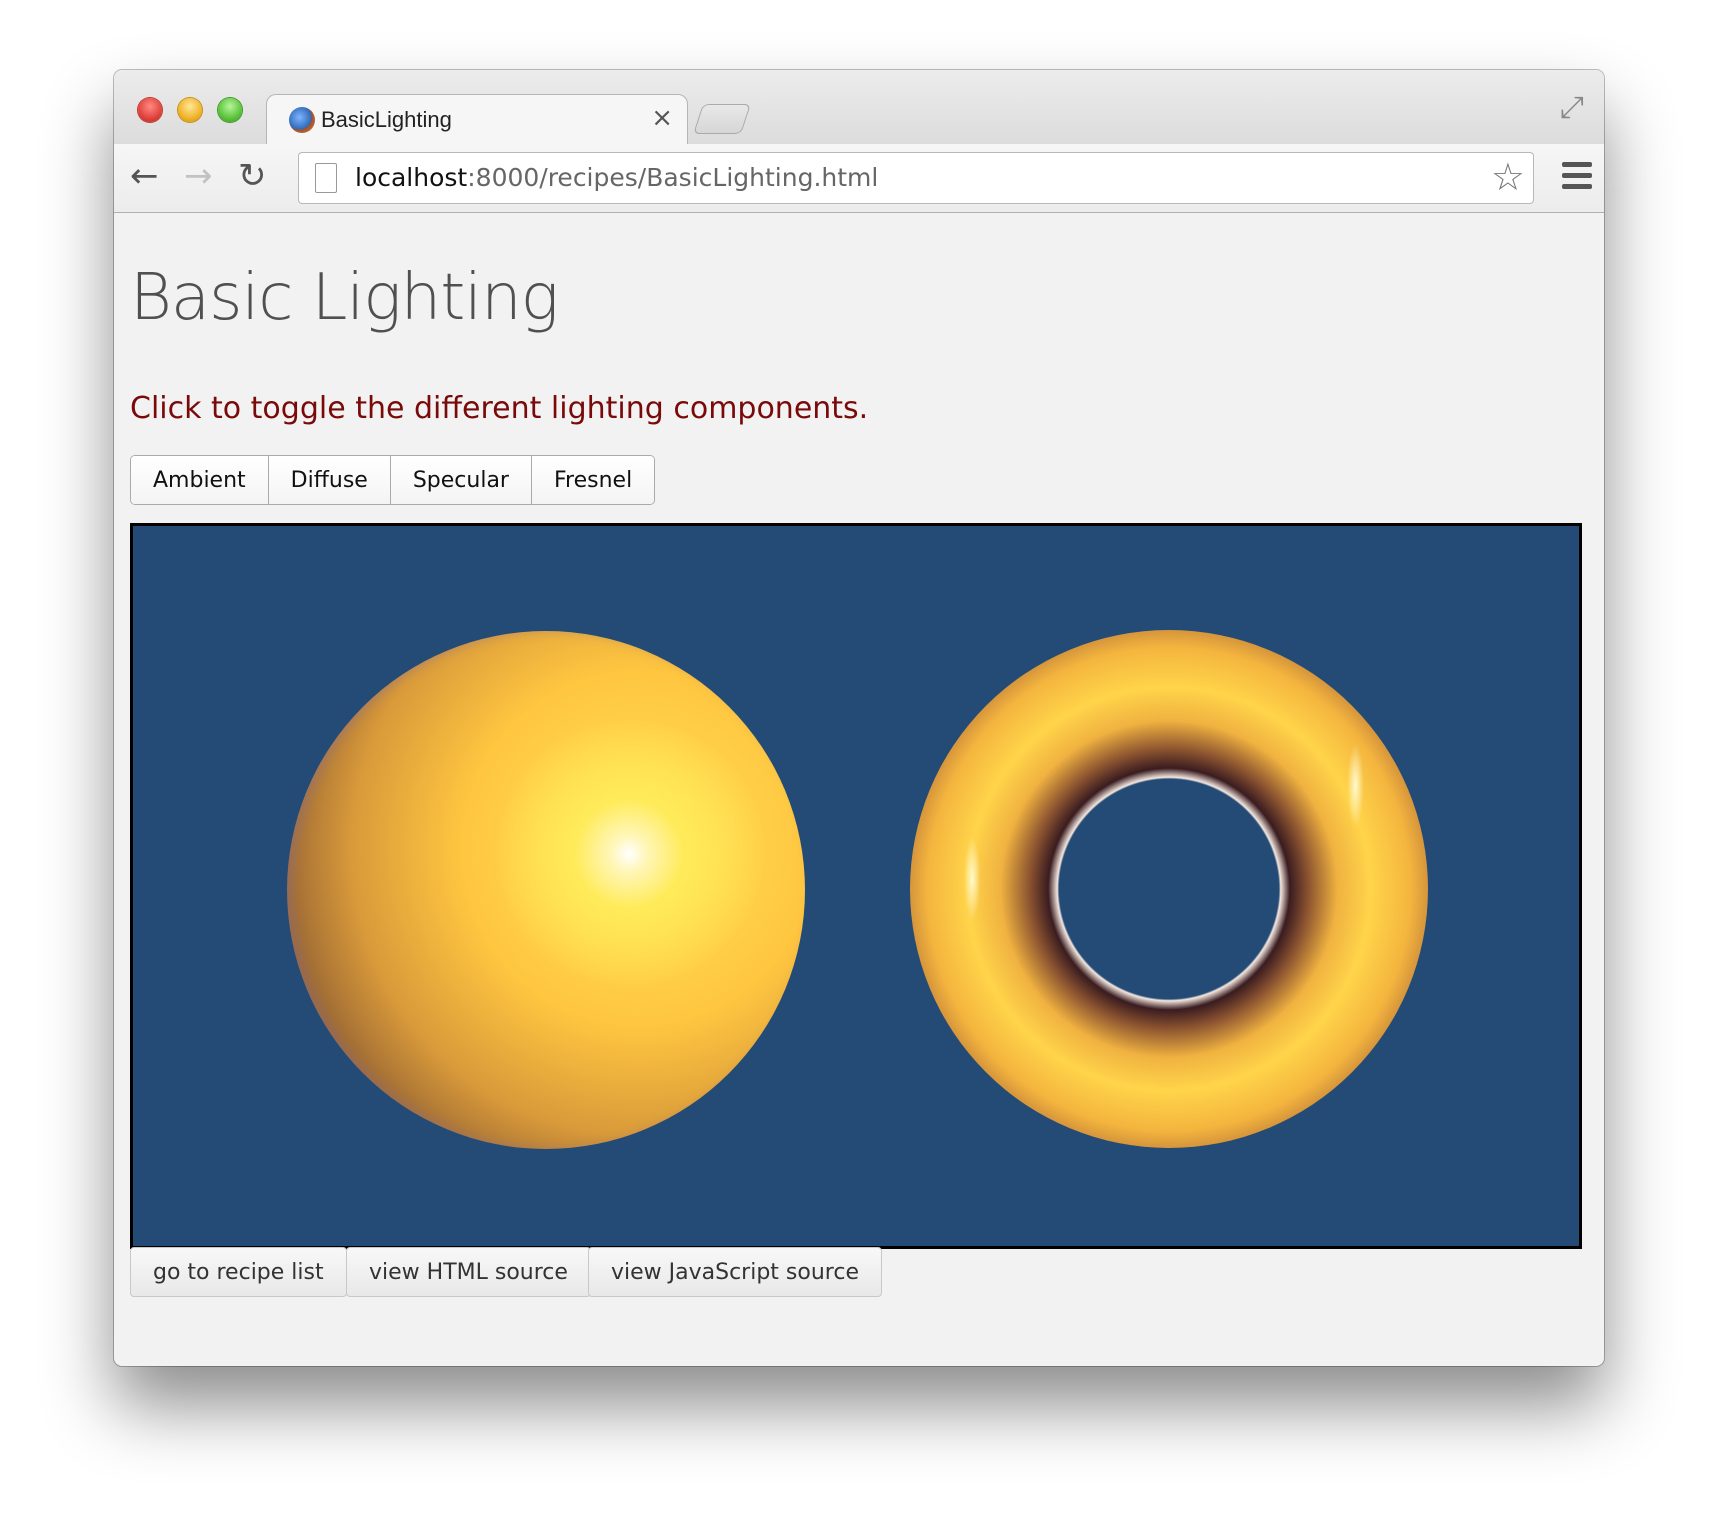 This screenshot has height=1518, width=1710. Describe the element at coordinates (859, 108) in the screenshot. I see `title-bar: BasicLighting × ⤢` at that location.